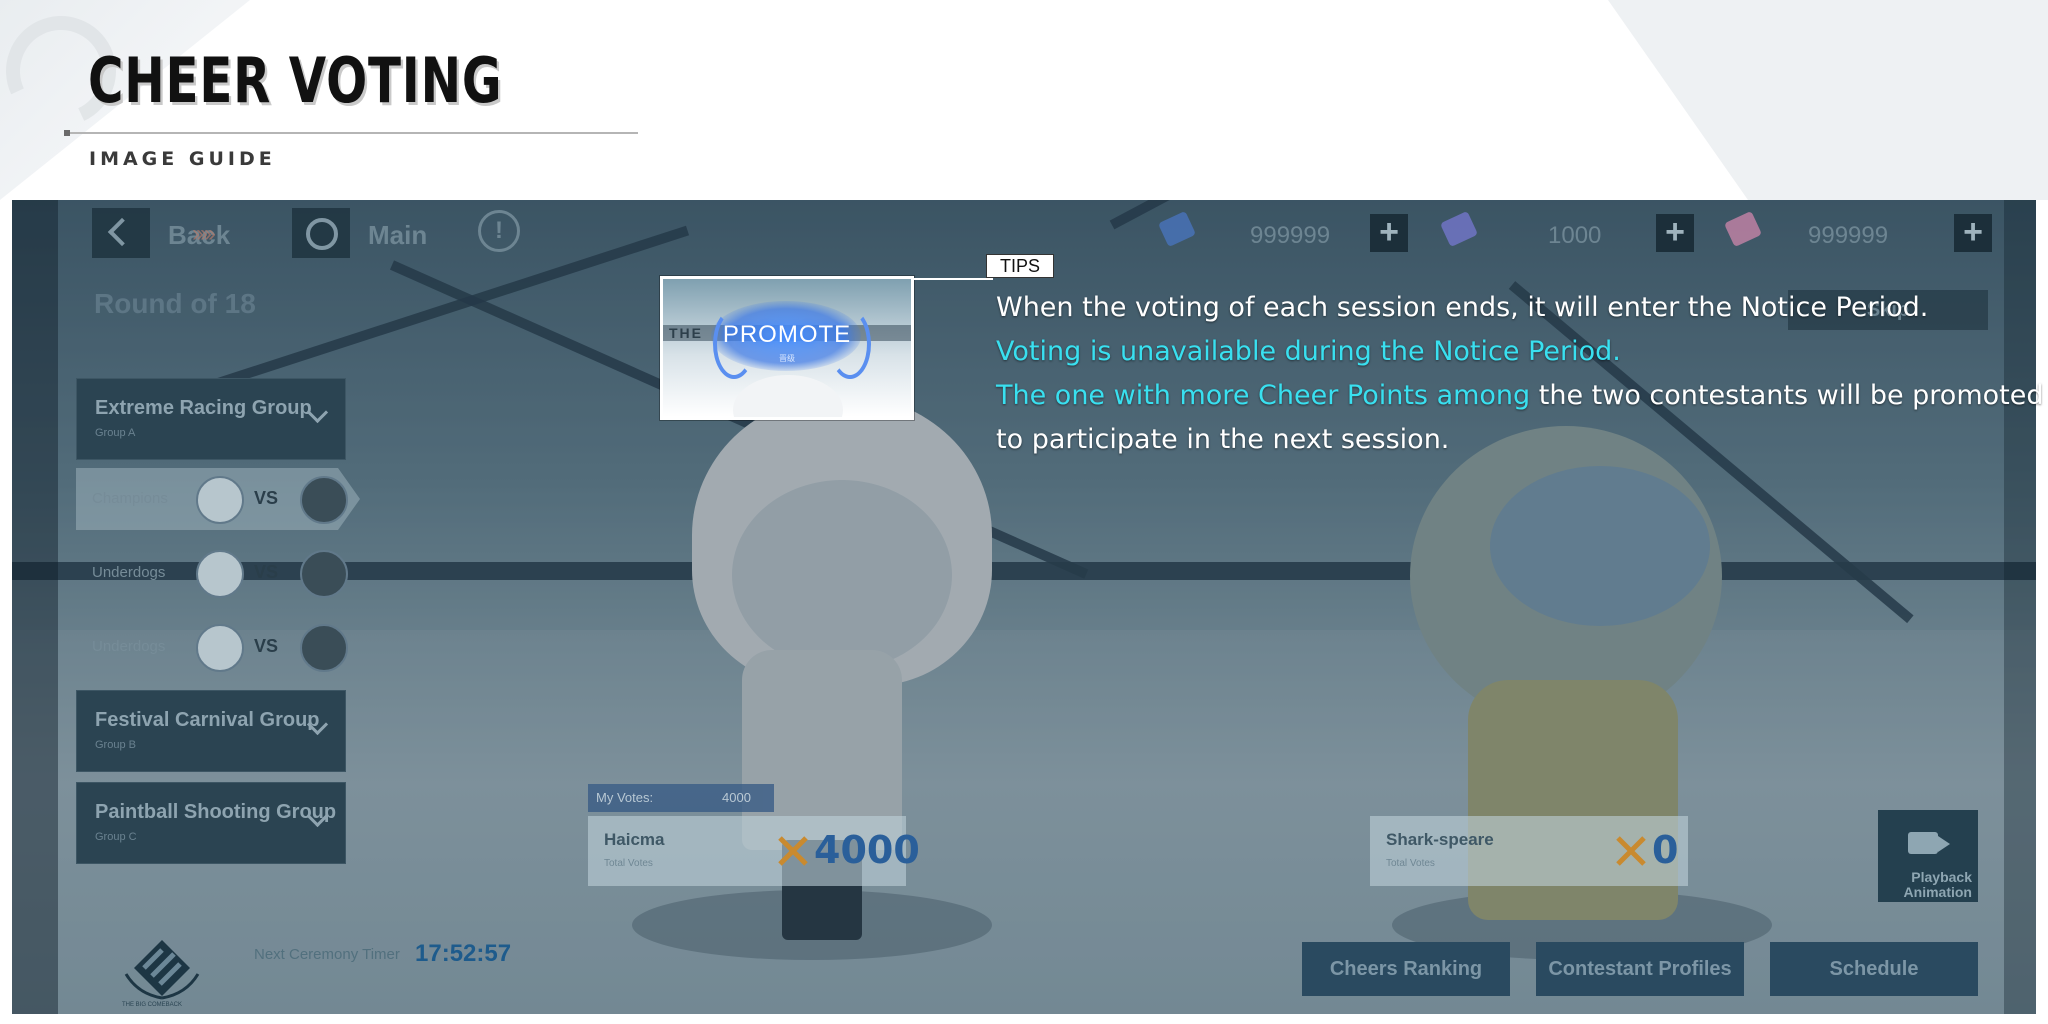  What do you see at coordinates (67, 133) in the screenshot?
I see `title-divider-dot` at bounding box center [67, 133].